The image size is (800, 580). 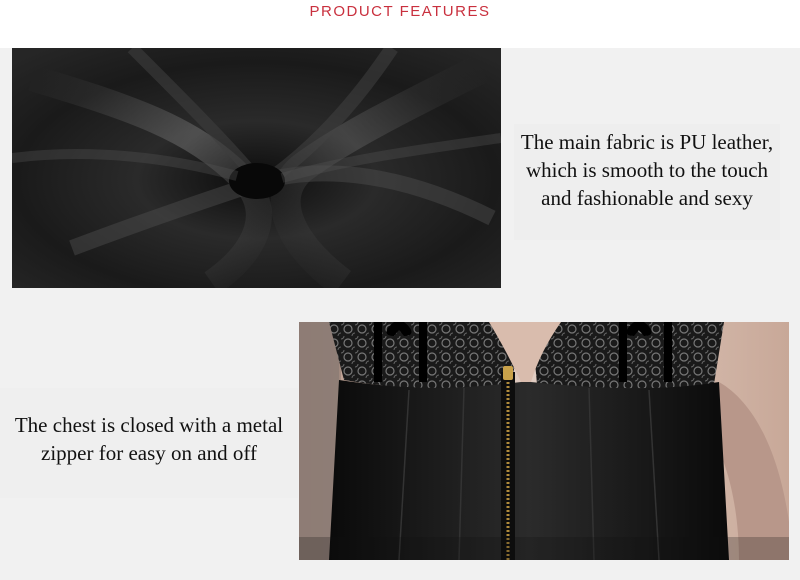 What do you see at coordinates (647, 198) in the screenshot?
I see `fabric-caption-line-3: and fashionable and sexy` at bounding box center [647, 198].